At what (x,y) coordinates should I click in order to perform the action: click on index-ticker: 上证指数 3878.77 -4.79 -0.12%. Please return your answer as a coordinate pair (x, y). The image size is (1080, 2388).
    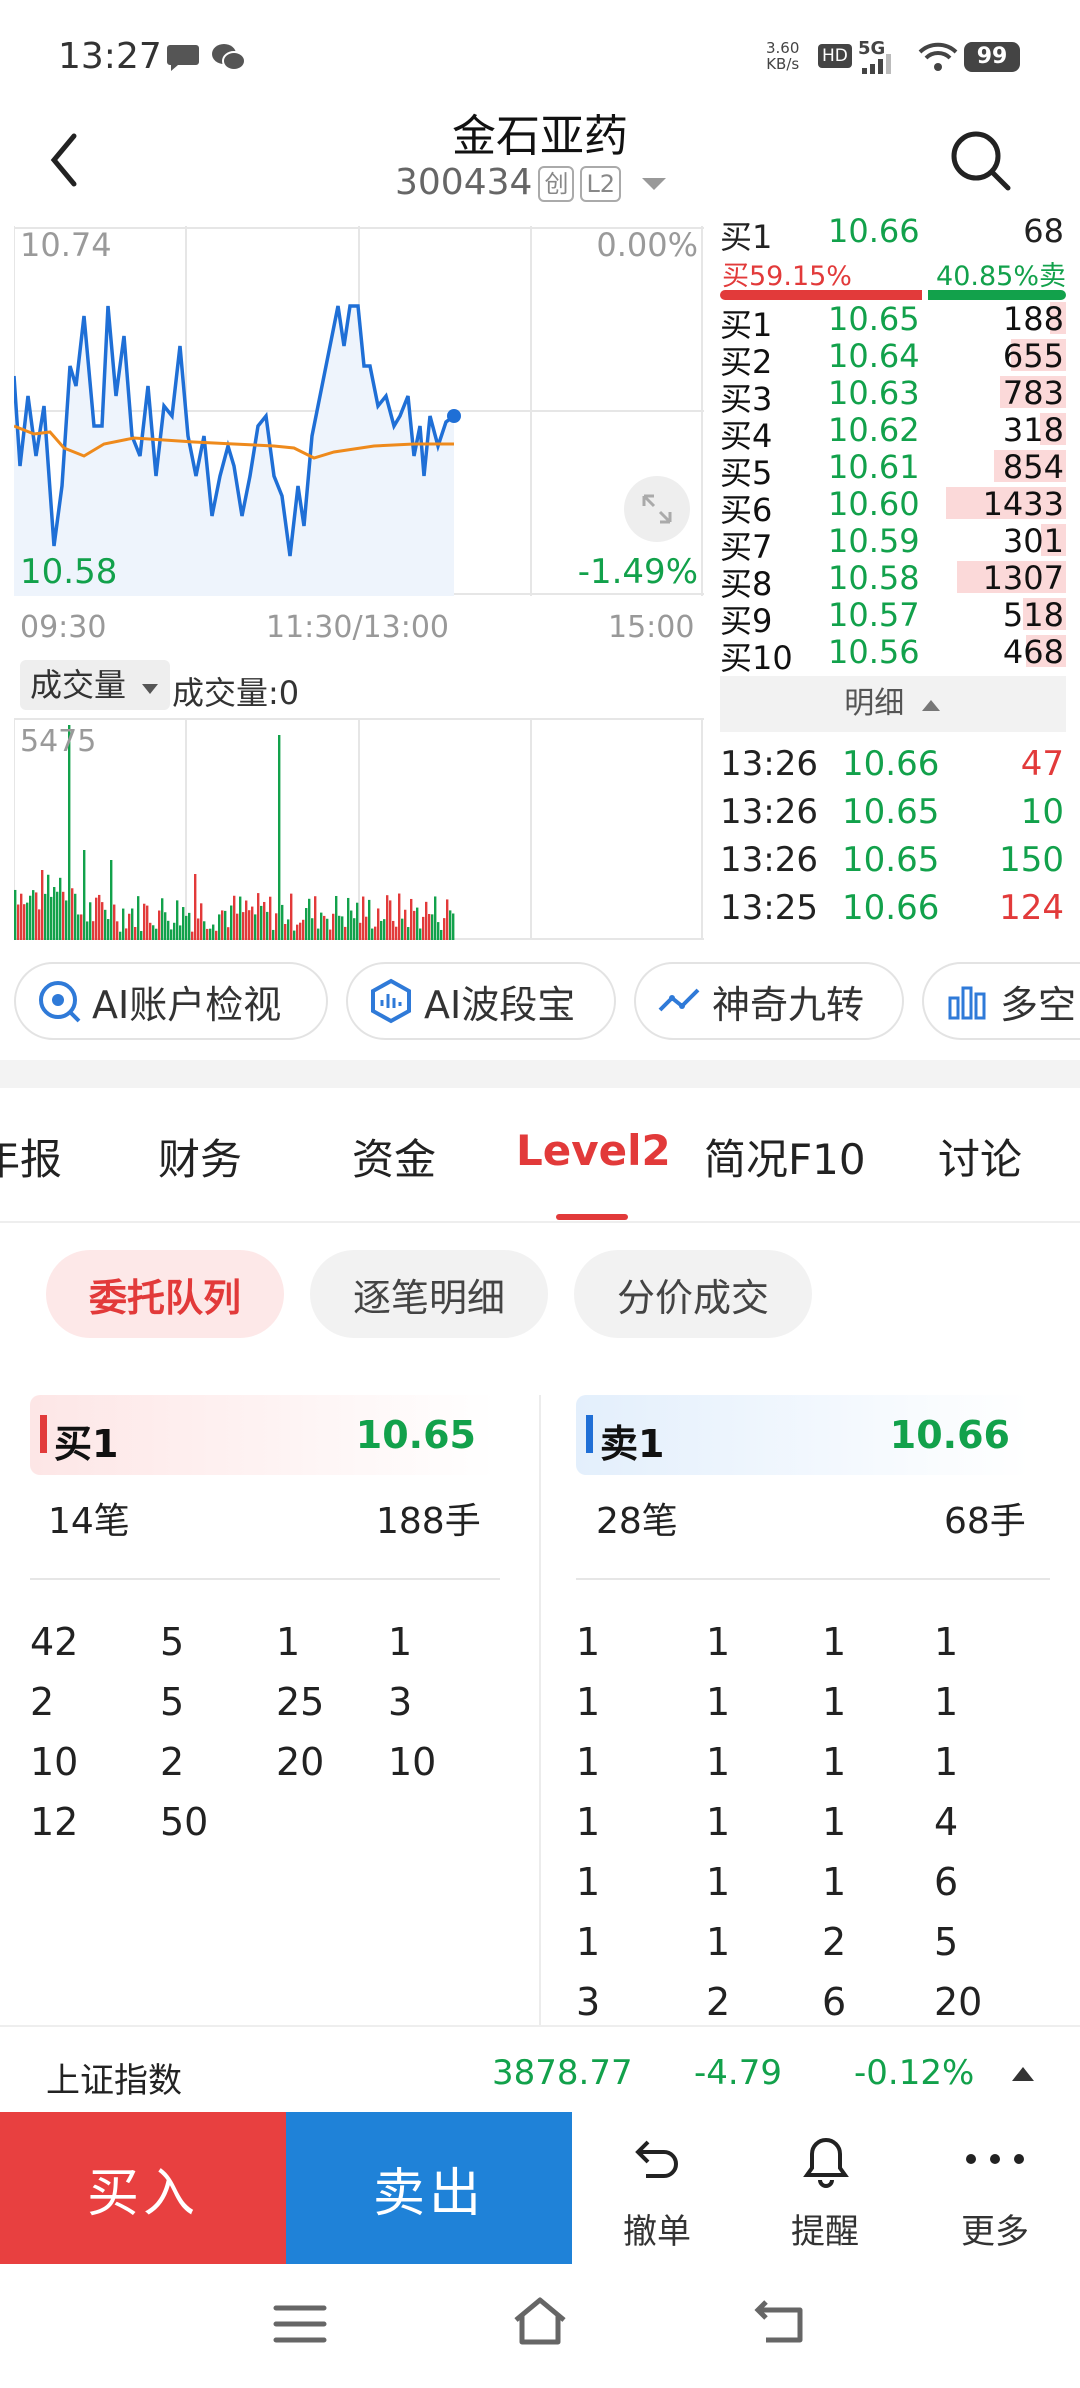
    Looking at the image, I should click on (540, 2069).